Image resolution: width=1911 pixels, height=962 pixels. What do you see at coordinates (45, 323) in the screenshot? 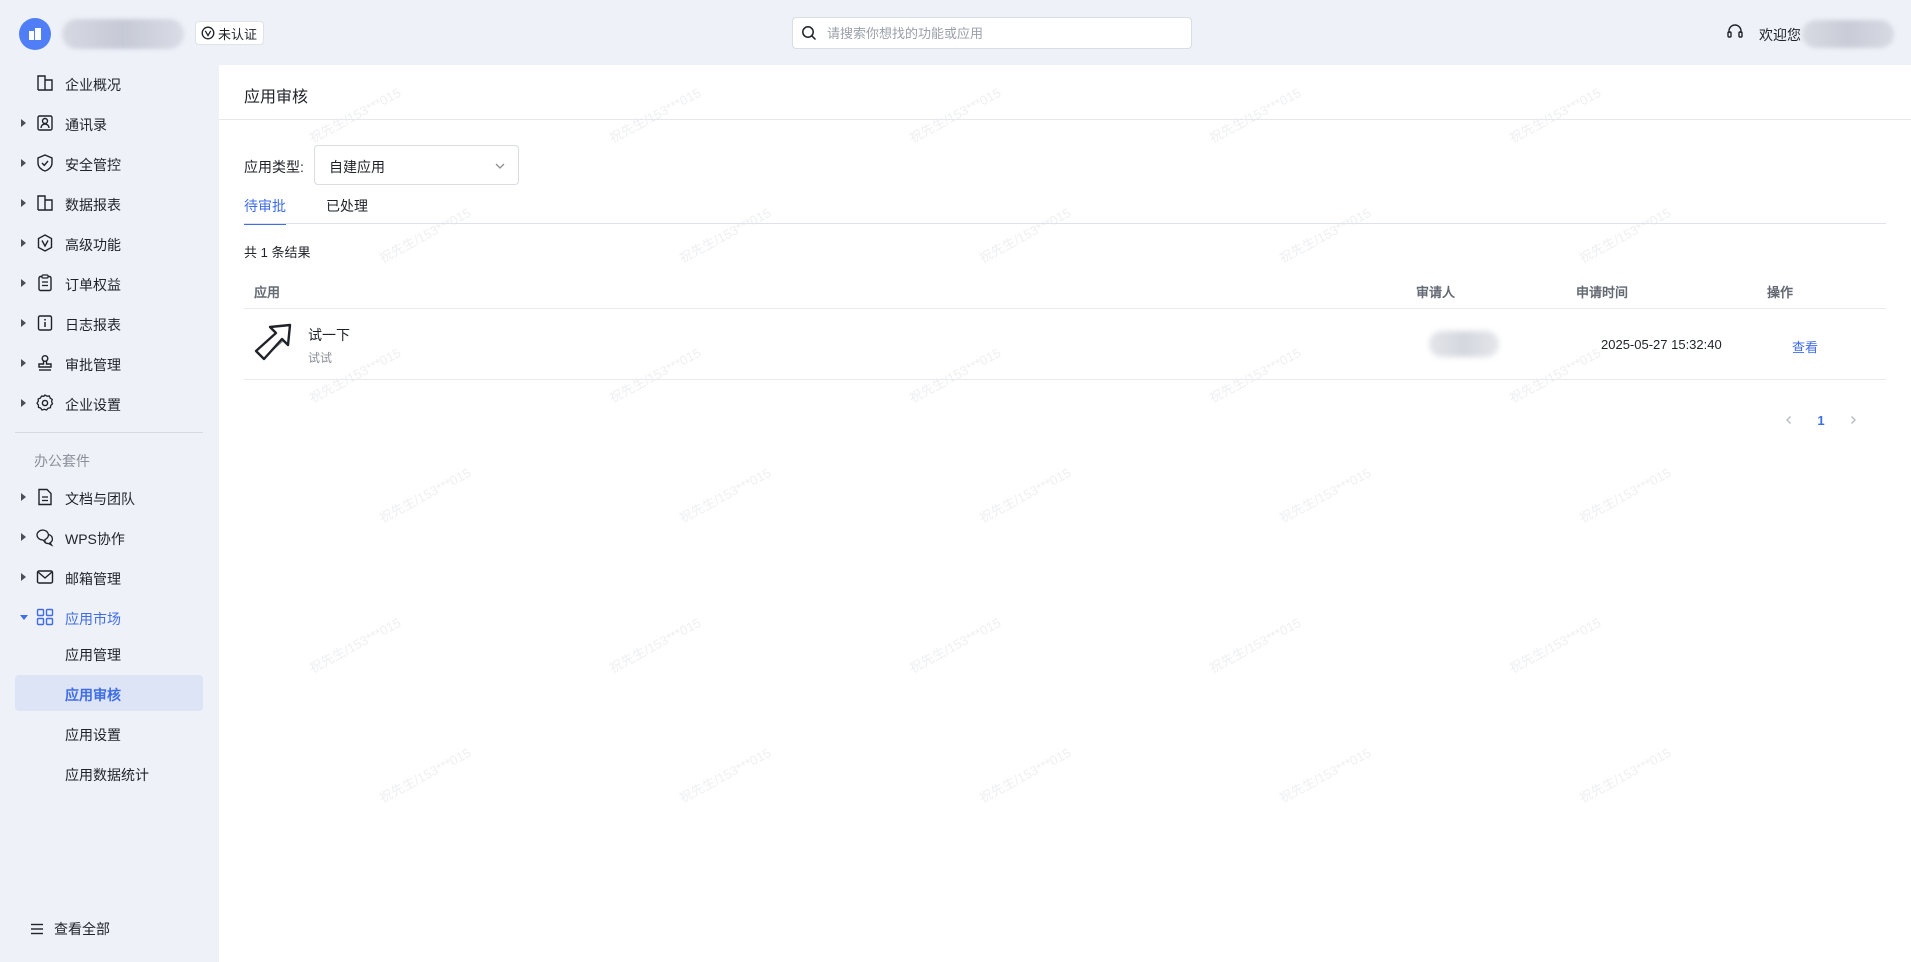
I see `log-icon` at bounding box center [45, 323].